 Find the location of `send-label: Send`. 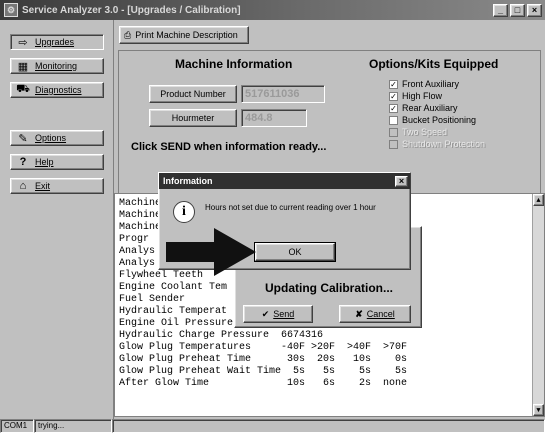

send-label: Send is located at coordinates (284, 314).